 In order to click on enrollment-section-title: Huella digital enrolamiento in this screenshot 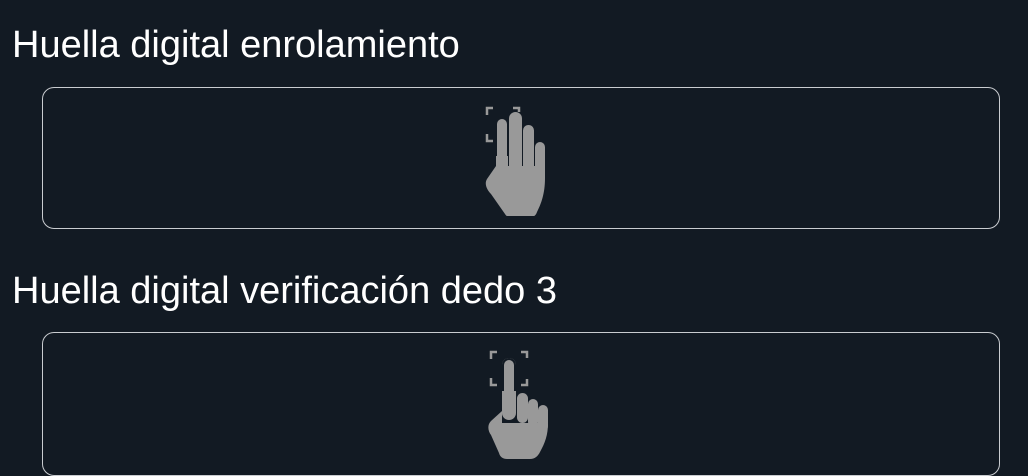, I will do `click(236, 45)`.